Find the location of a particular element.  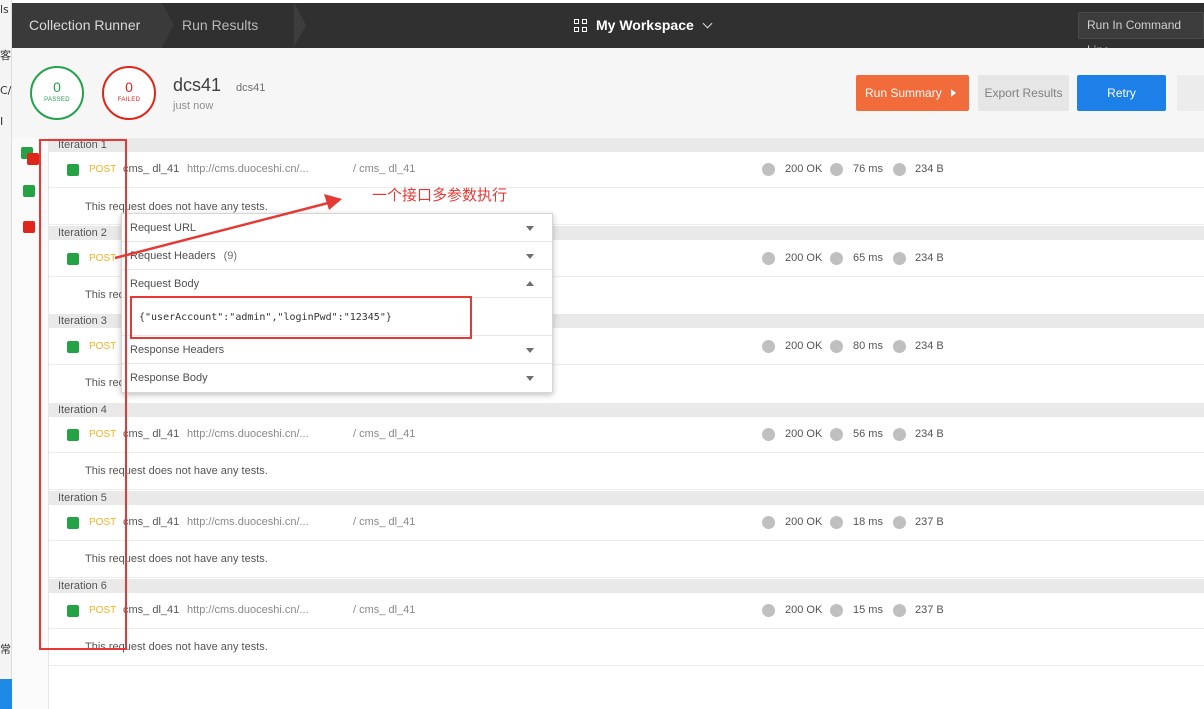

run-summary-button: Run Summary is located at coordinates (912, 93).